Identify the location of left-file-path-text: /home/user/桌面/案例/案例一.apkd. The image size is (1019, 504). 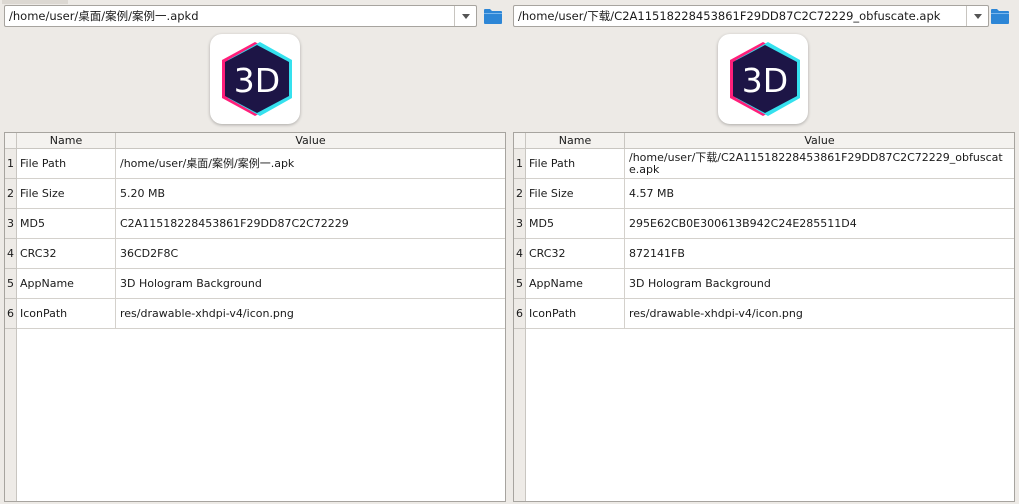
(104, 16).